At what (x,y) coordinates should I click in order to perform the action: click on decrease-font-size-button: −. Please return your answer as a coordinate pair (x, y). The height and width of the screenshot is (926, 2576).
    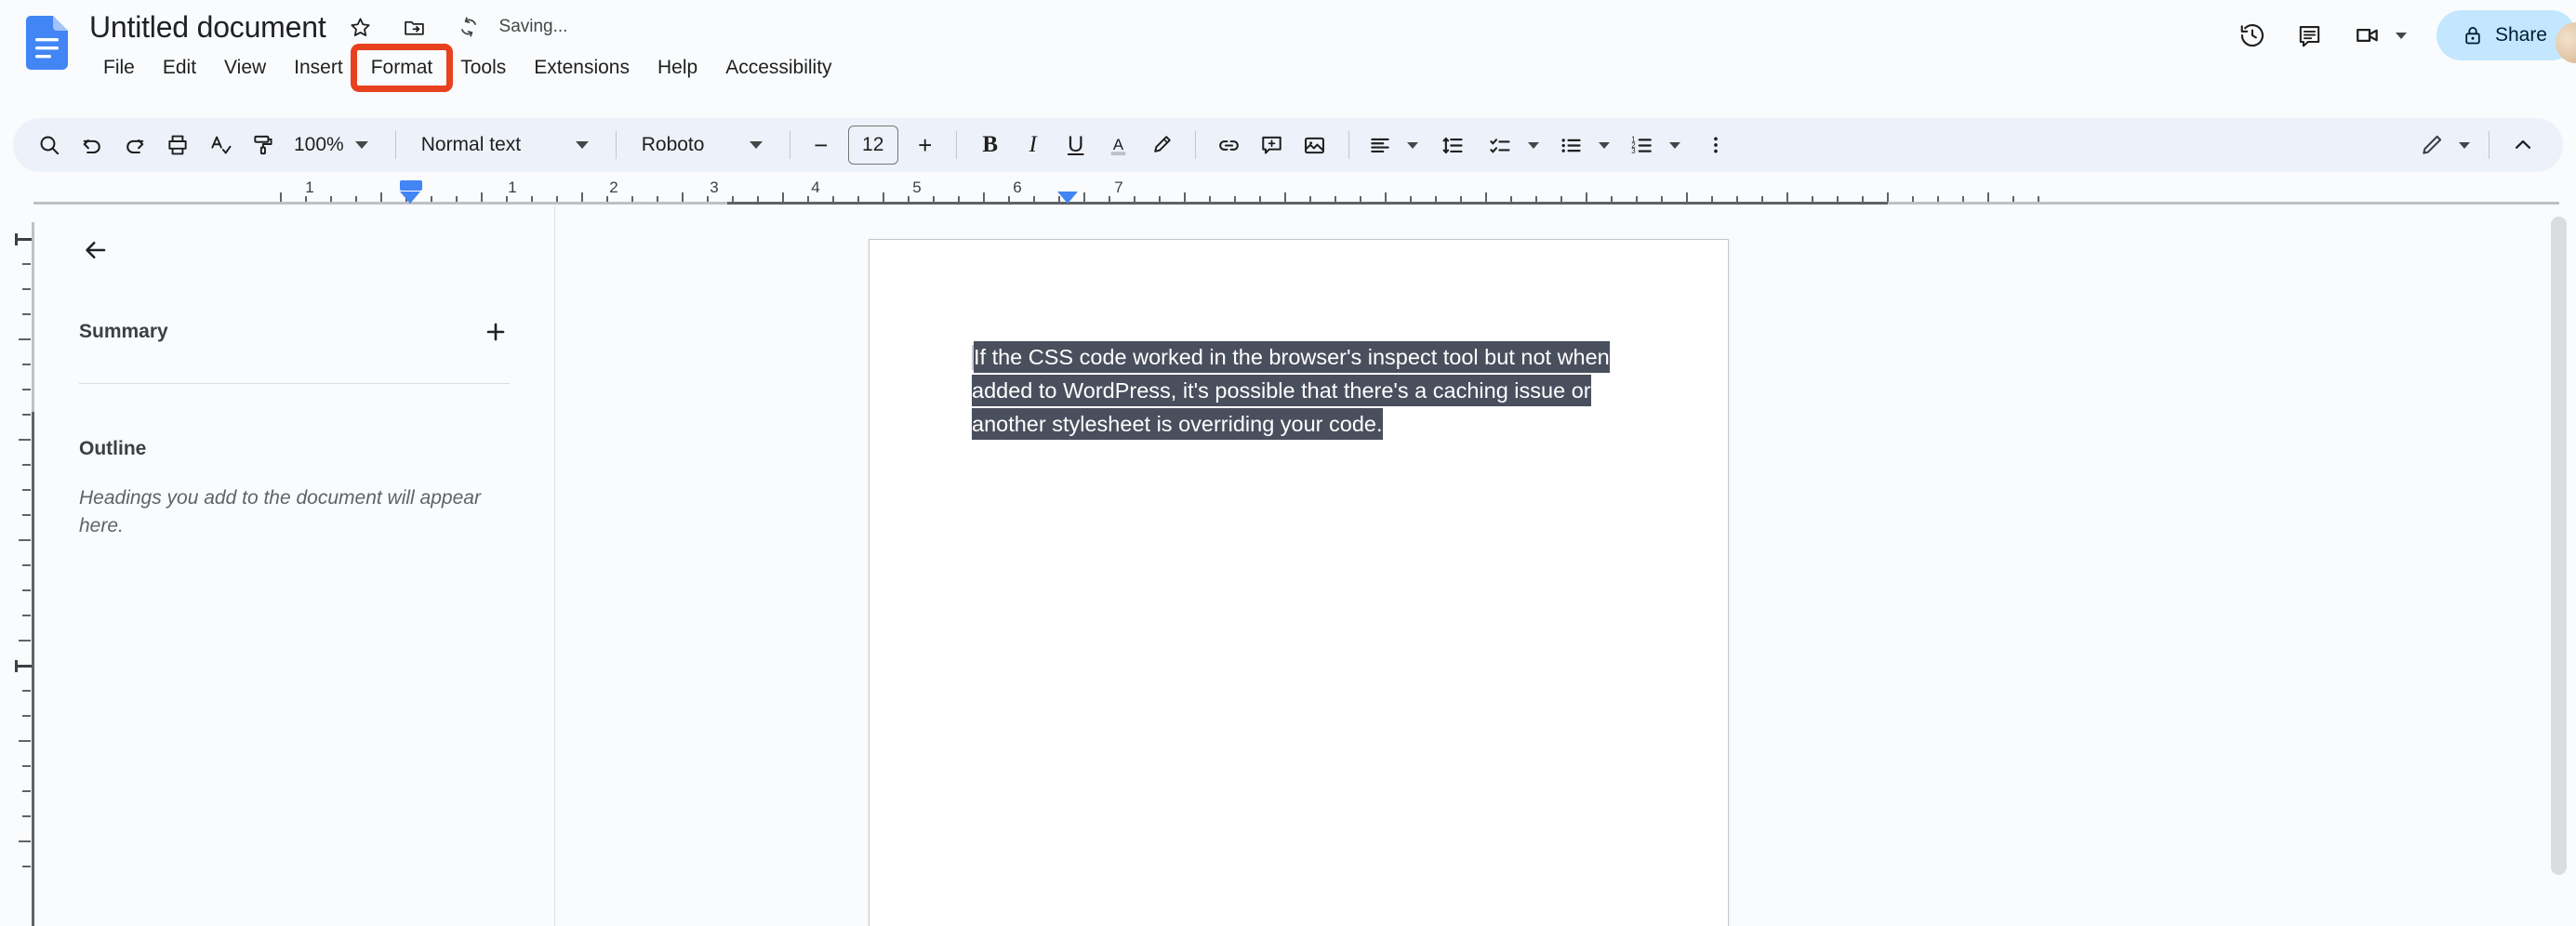
    Looking at the image, I should click on (821, 145).